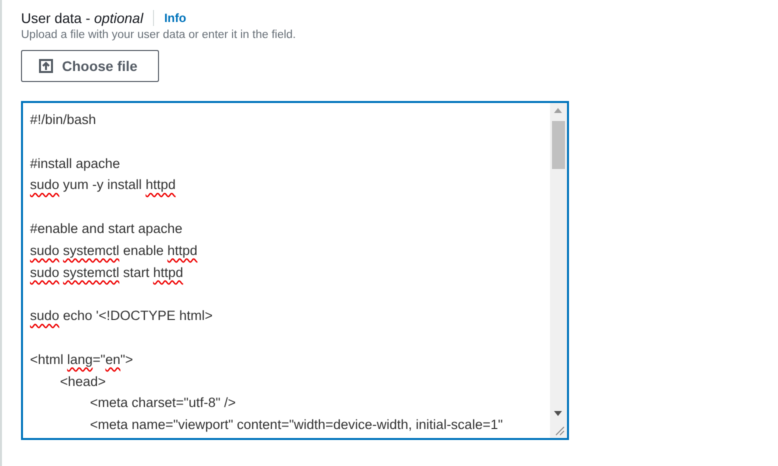  I want to click on code-line: sudo systemctl enable httpd, so click(114, 251).